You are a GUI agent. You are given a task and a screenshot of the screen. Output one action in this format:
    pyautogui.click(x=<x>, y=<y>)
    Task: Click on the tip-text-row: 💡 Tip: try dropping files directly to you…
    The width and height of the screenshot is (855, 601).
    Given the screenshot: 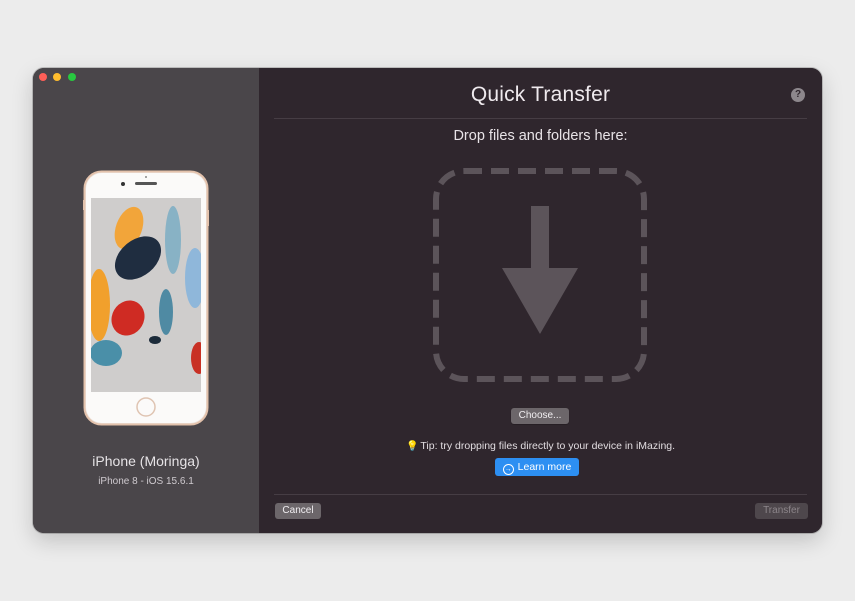 What is the action you would take?
    pyautogui.click(x=540, y=446)
    